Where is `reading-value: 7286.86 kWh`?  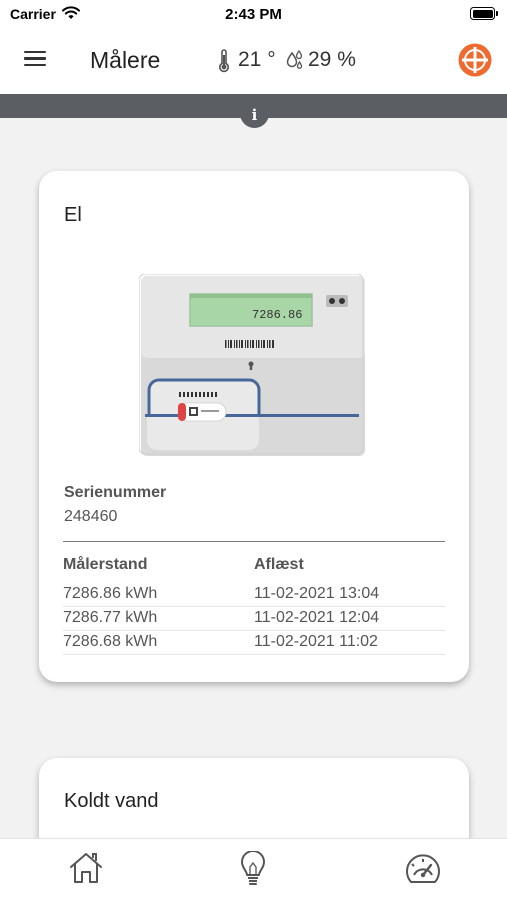 reading-value: 7286.86 kWh is located at coordinates (110, 593).